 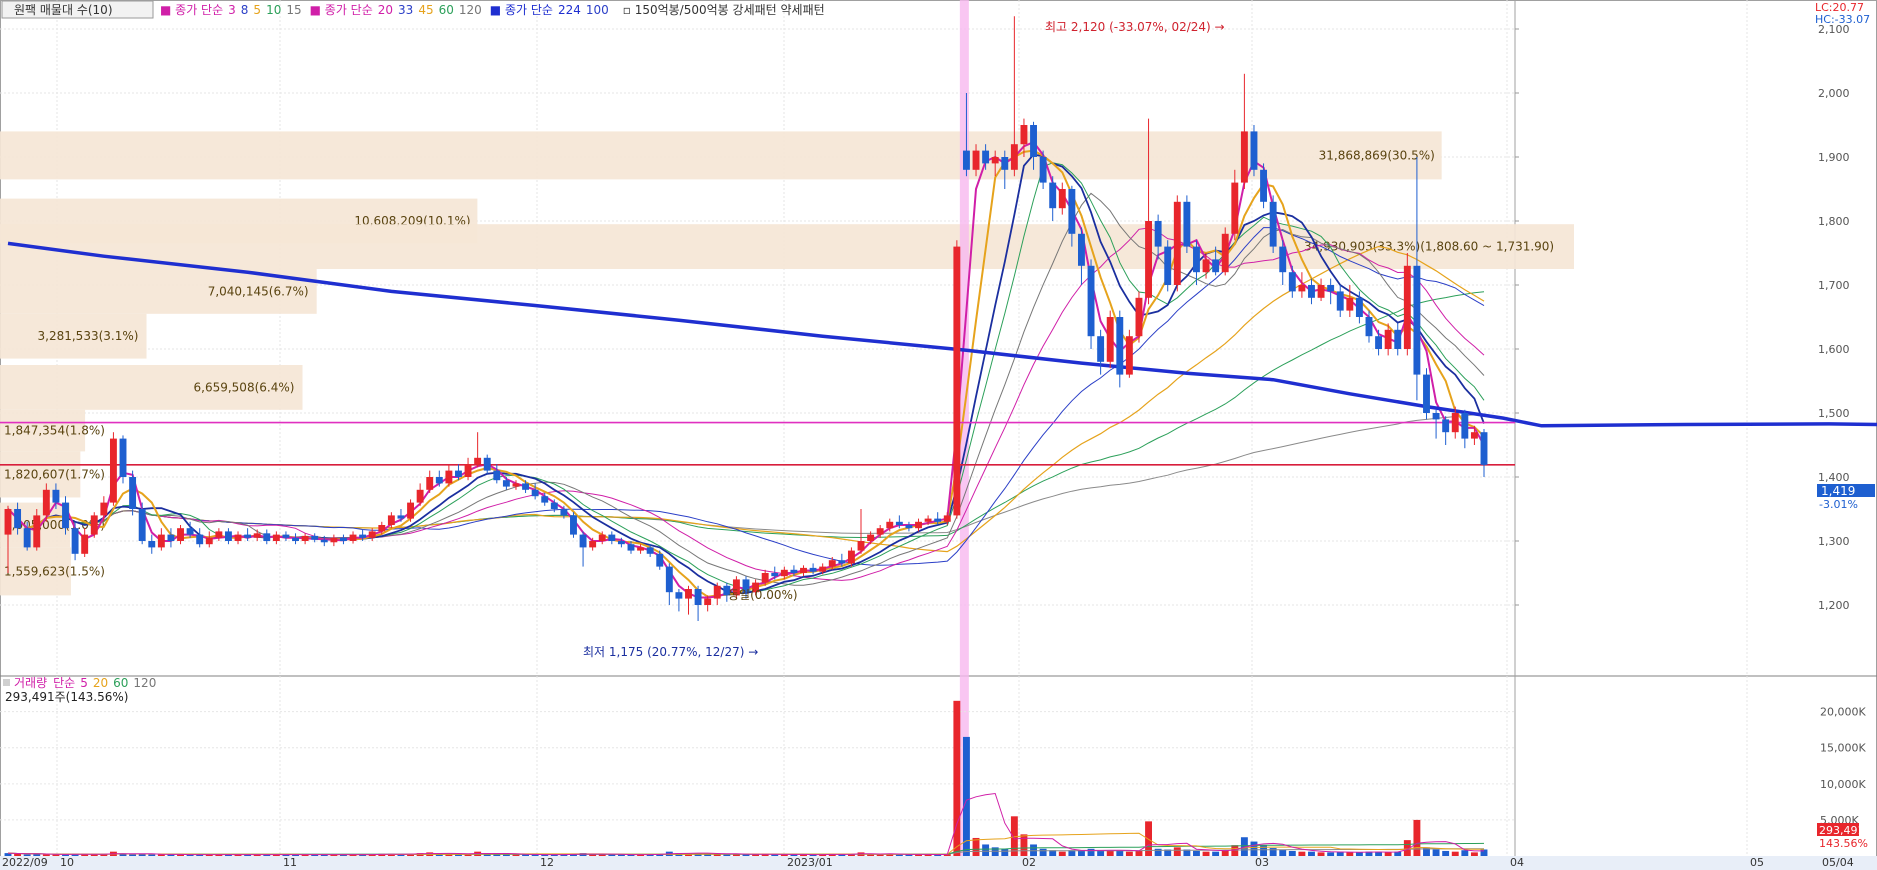 I want to click on volume-tick-label: 20,000K, so click(x=1843, y=712).